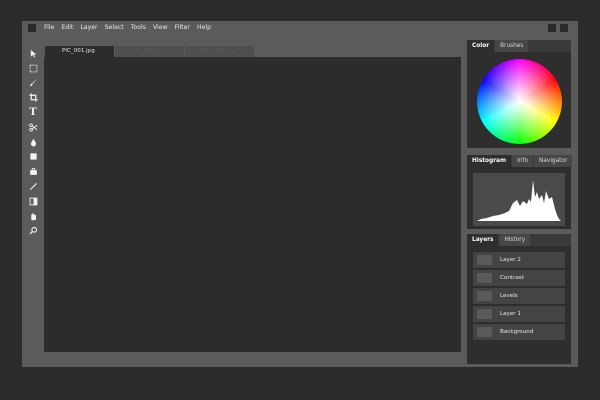  I want to click on histogram-graph, so click(519, 199).